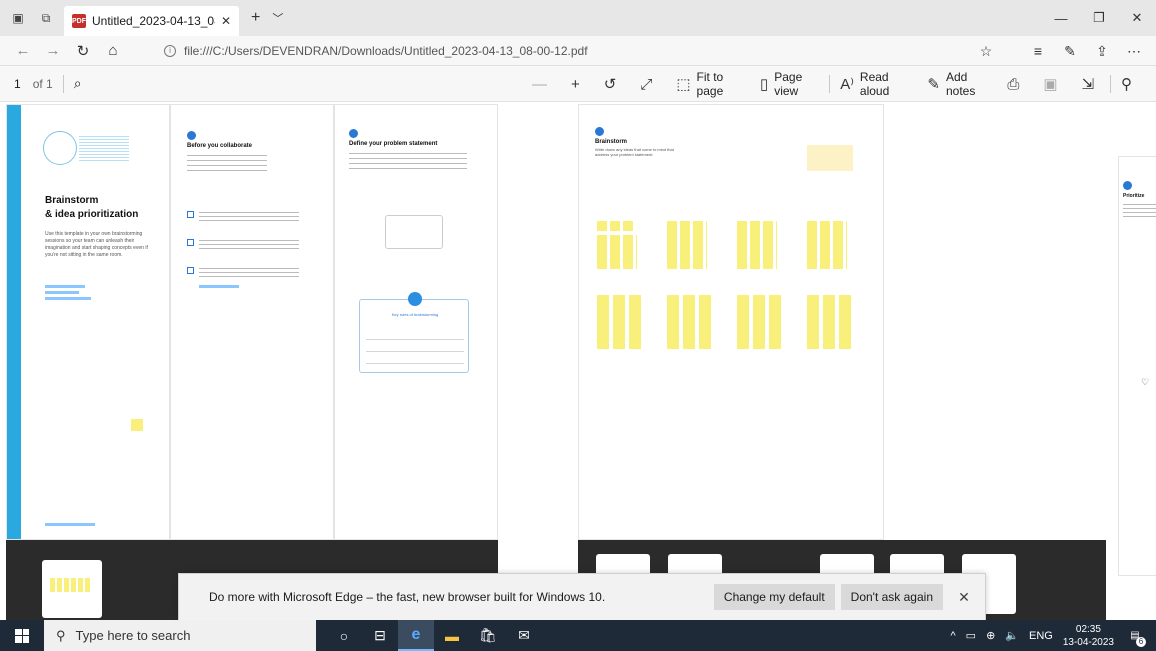 Image resolution: width=1156 pixels, height=651 pixels. What do you see at coordinates (611, 142) in the screenshot?
I see `brainstorm-title: Brainstorm` at bounding box center [611, 142].